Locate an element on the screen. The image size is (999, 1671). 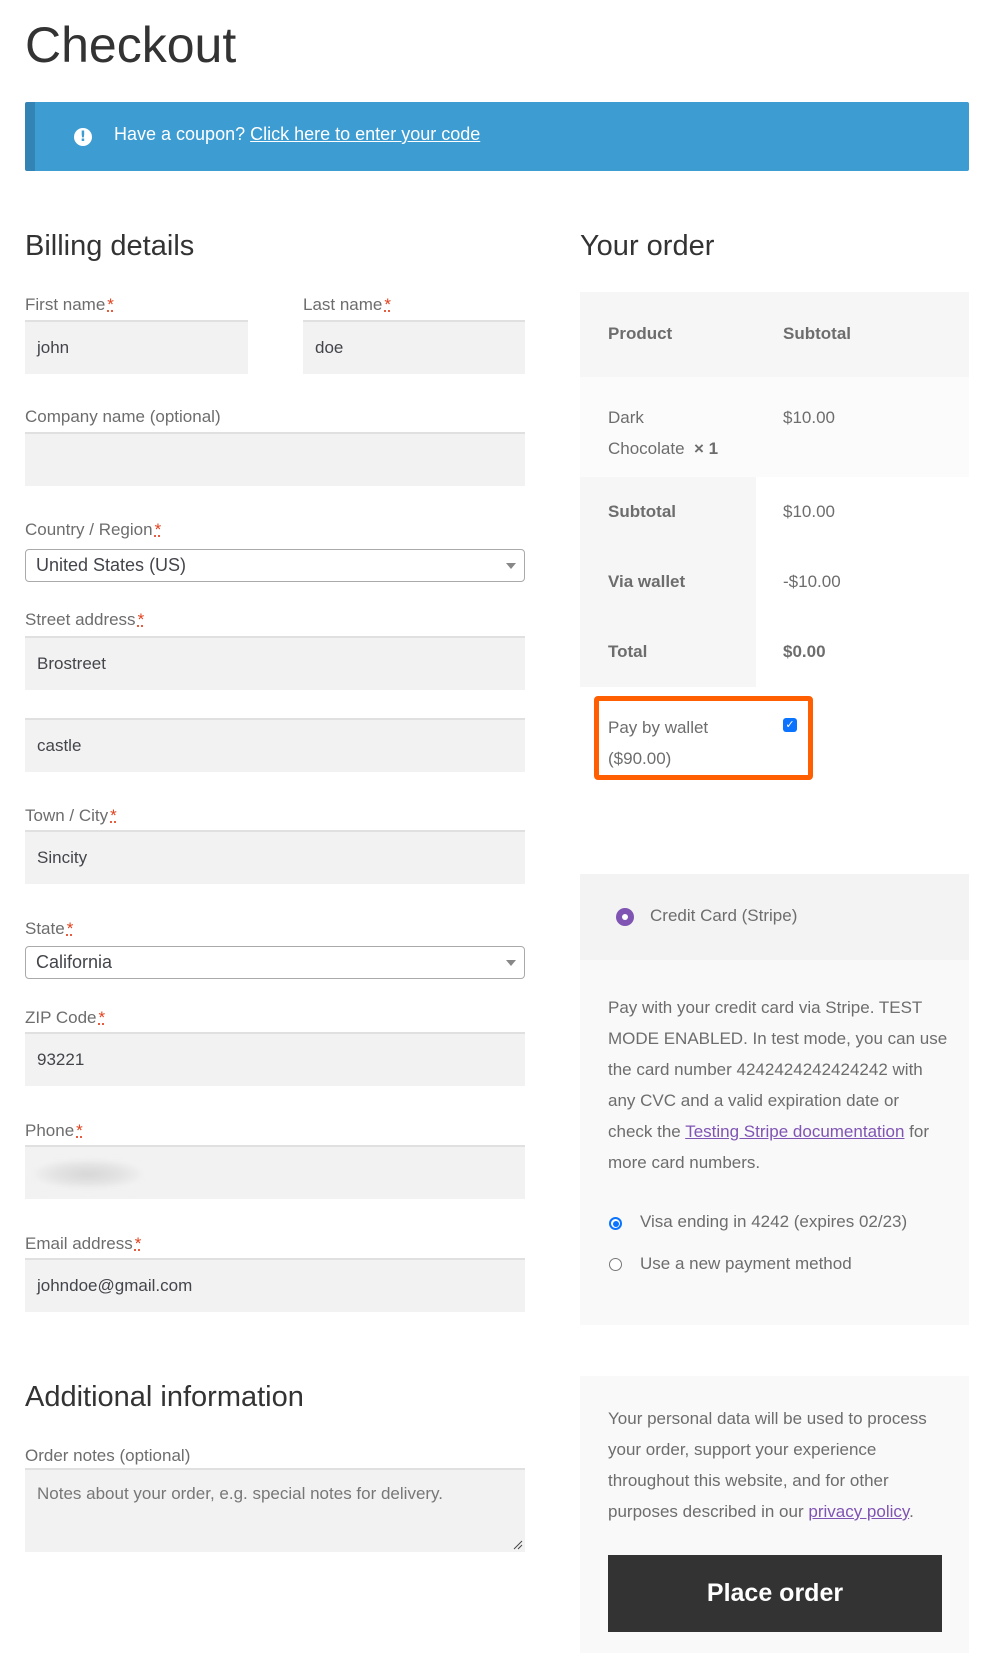
pay-by-wallet-checkbox: ✓ is located at coordinates (790, 725).